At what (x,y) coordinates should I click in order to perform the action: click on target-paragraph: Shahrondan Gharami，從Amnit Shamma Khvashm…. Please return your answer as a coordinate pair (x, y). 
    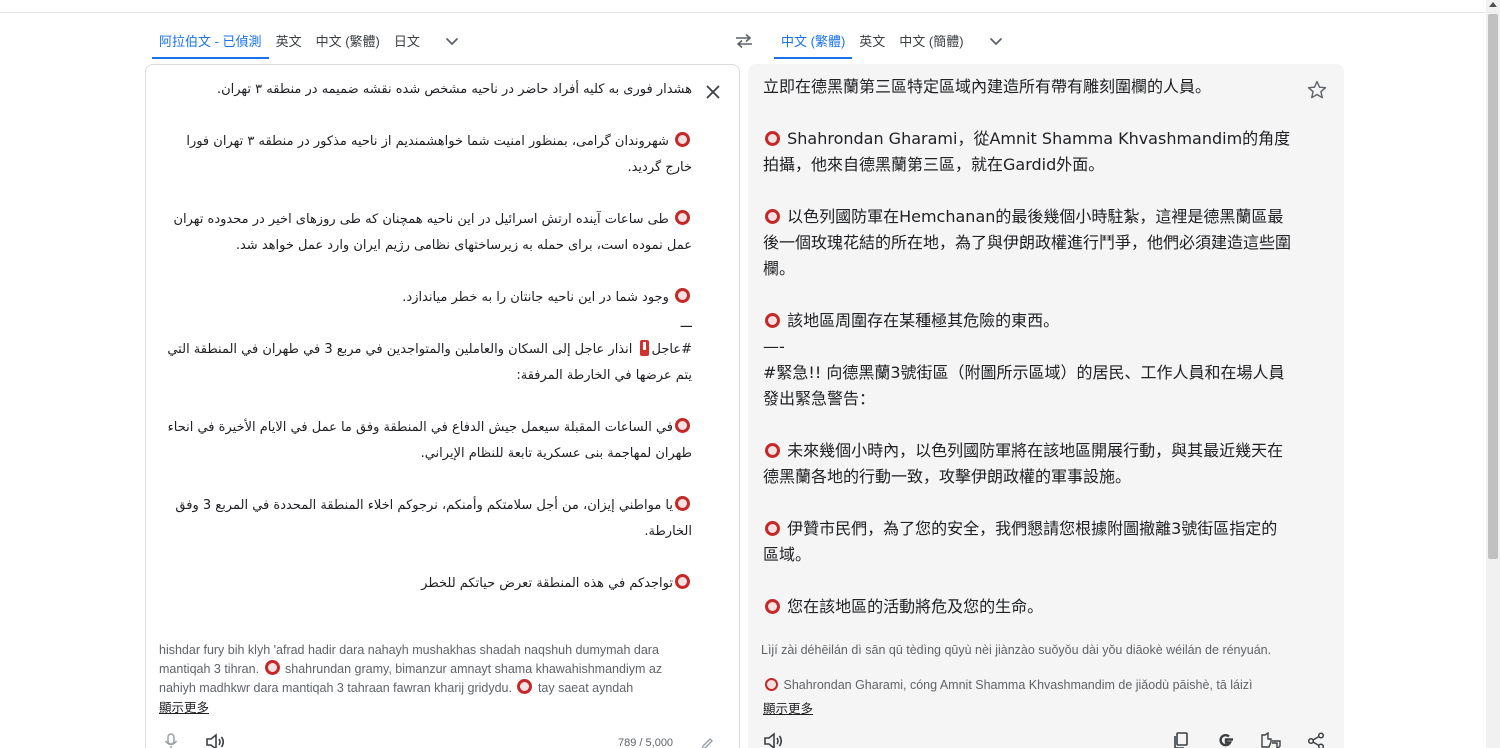
    Looking at the image, I should click on (1027, 151).